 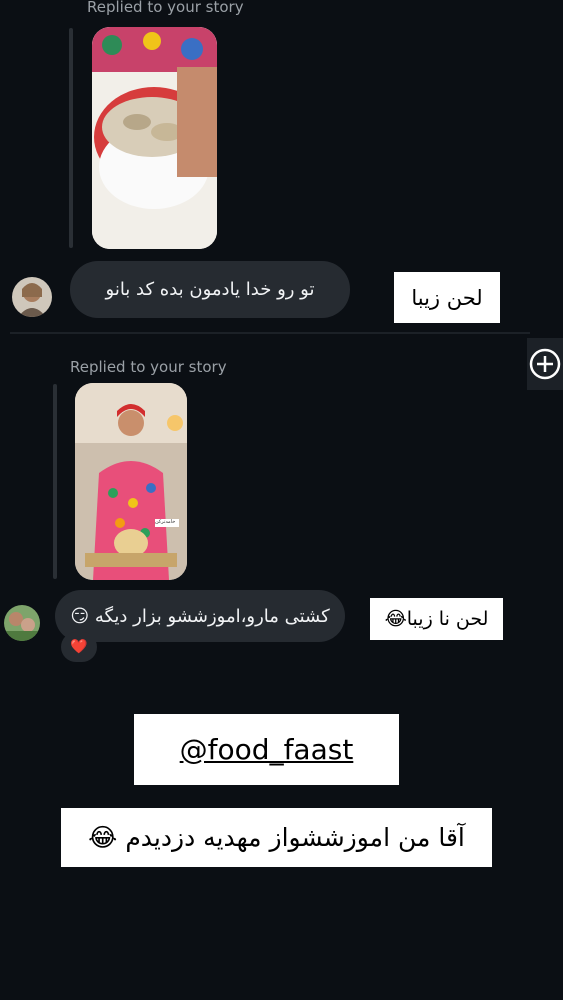 I want to click on overlay-label-text: لحن نا زیبا😂, so click(x=436, y=619).